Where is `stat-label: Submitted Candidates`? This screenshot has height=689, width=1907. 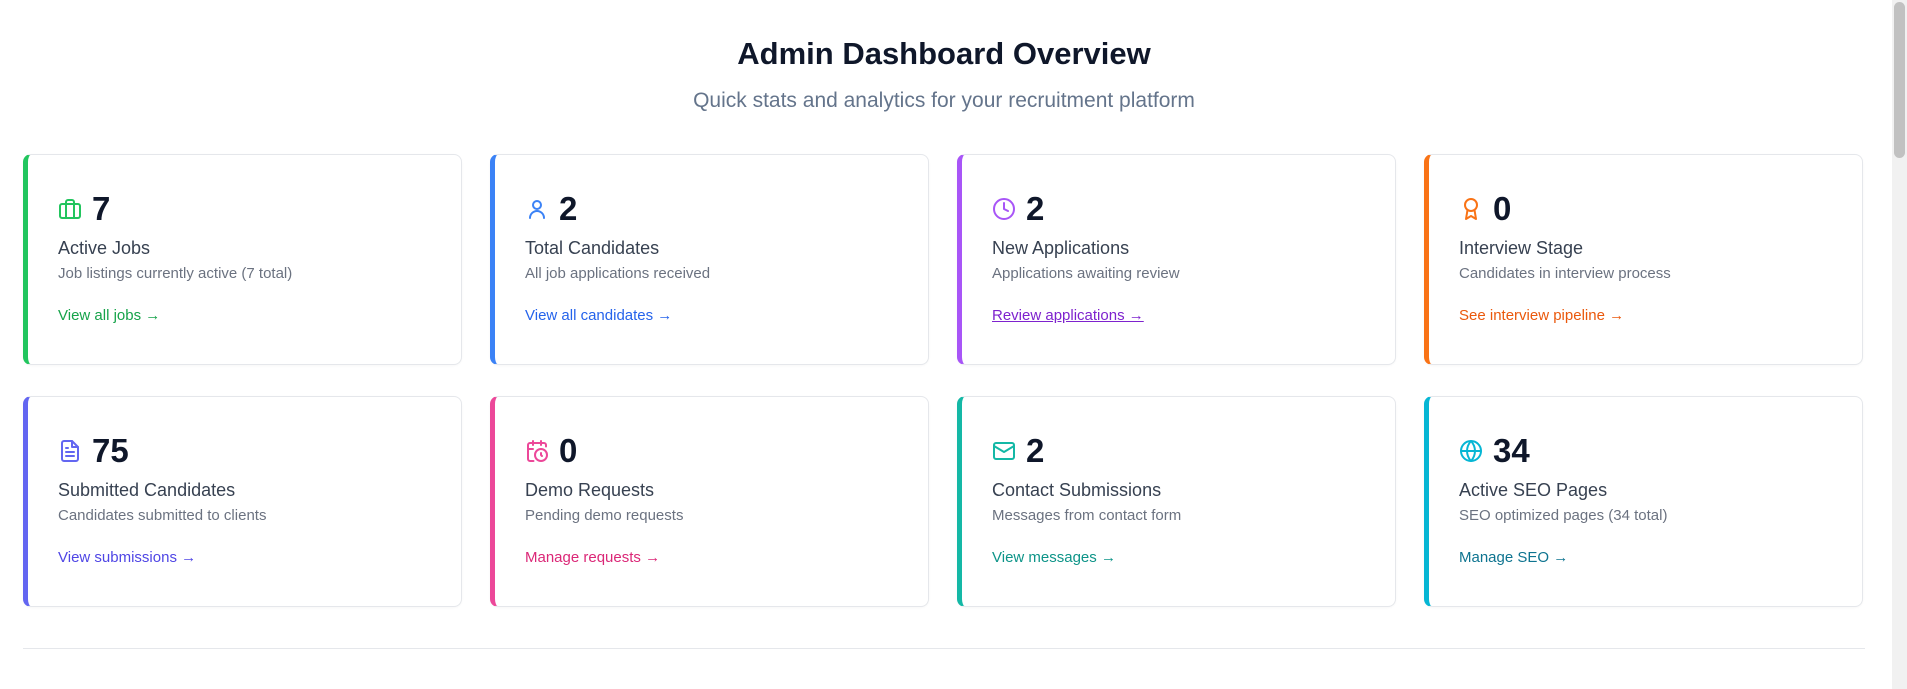 stat-label: Submitted Candidates is located at coordinates (147, 490).